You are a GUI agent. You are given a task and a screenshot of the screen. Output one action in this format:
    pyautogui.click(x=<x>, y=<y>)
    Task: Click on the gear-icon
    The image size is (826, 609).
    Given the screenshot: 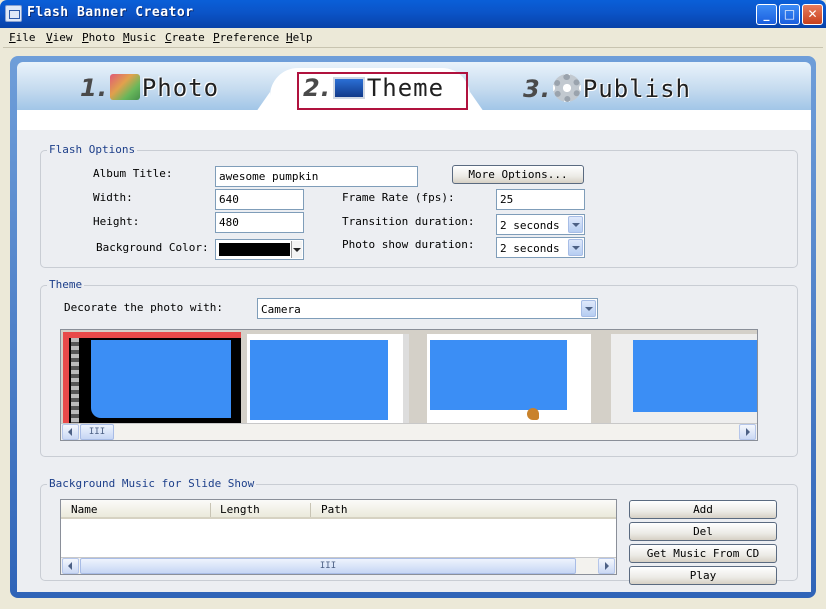 What is the action you would take?
    pyautogui.click(x=566, y=88)
    